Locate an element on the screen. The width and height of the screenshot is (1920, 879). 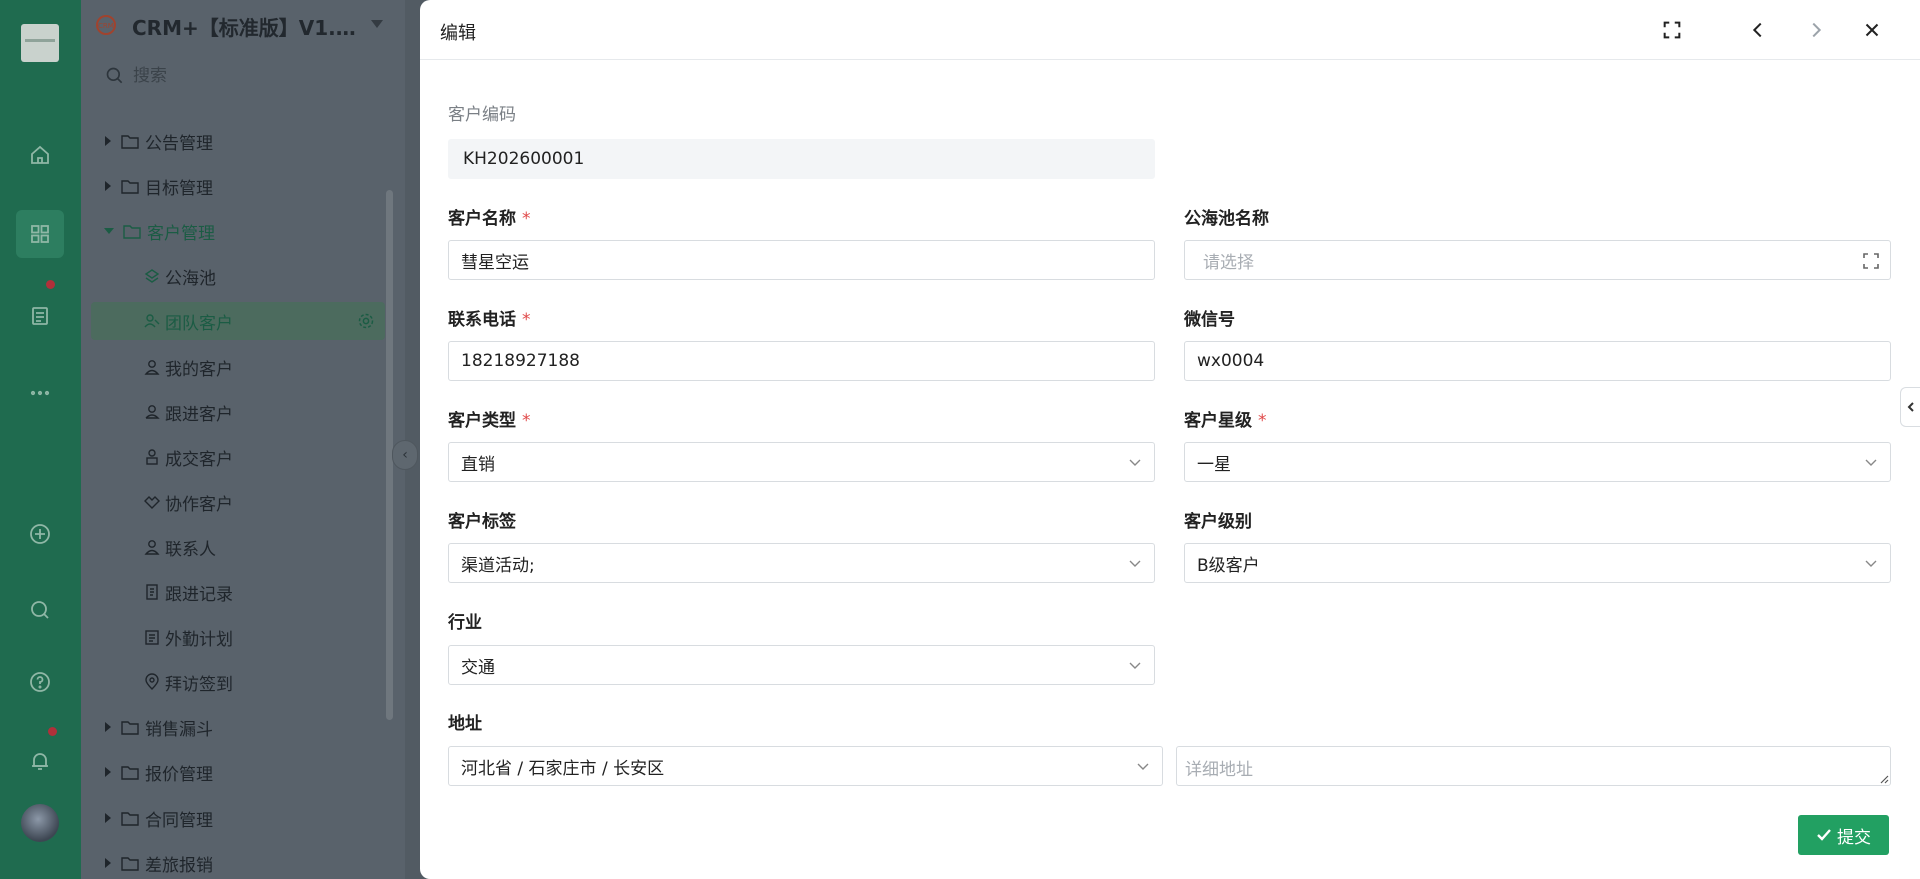
next-icon is located at coordinates (1816, 30).